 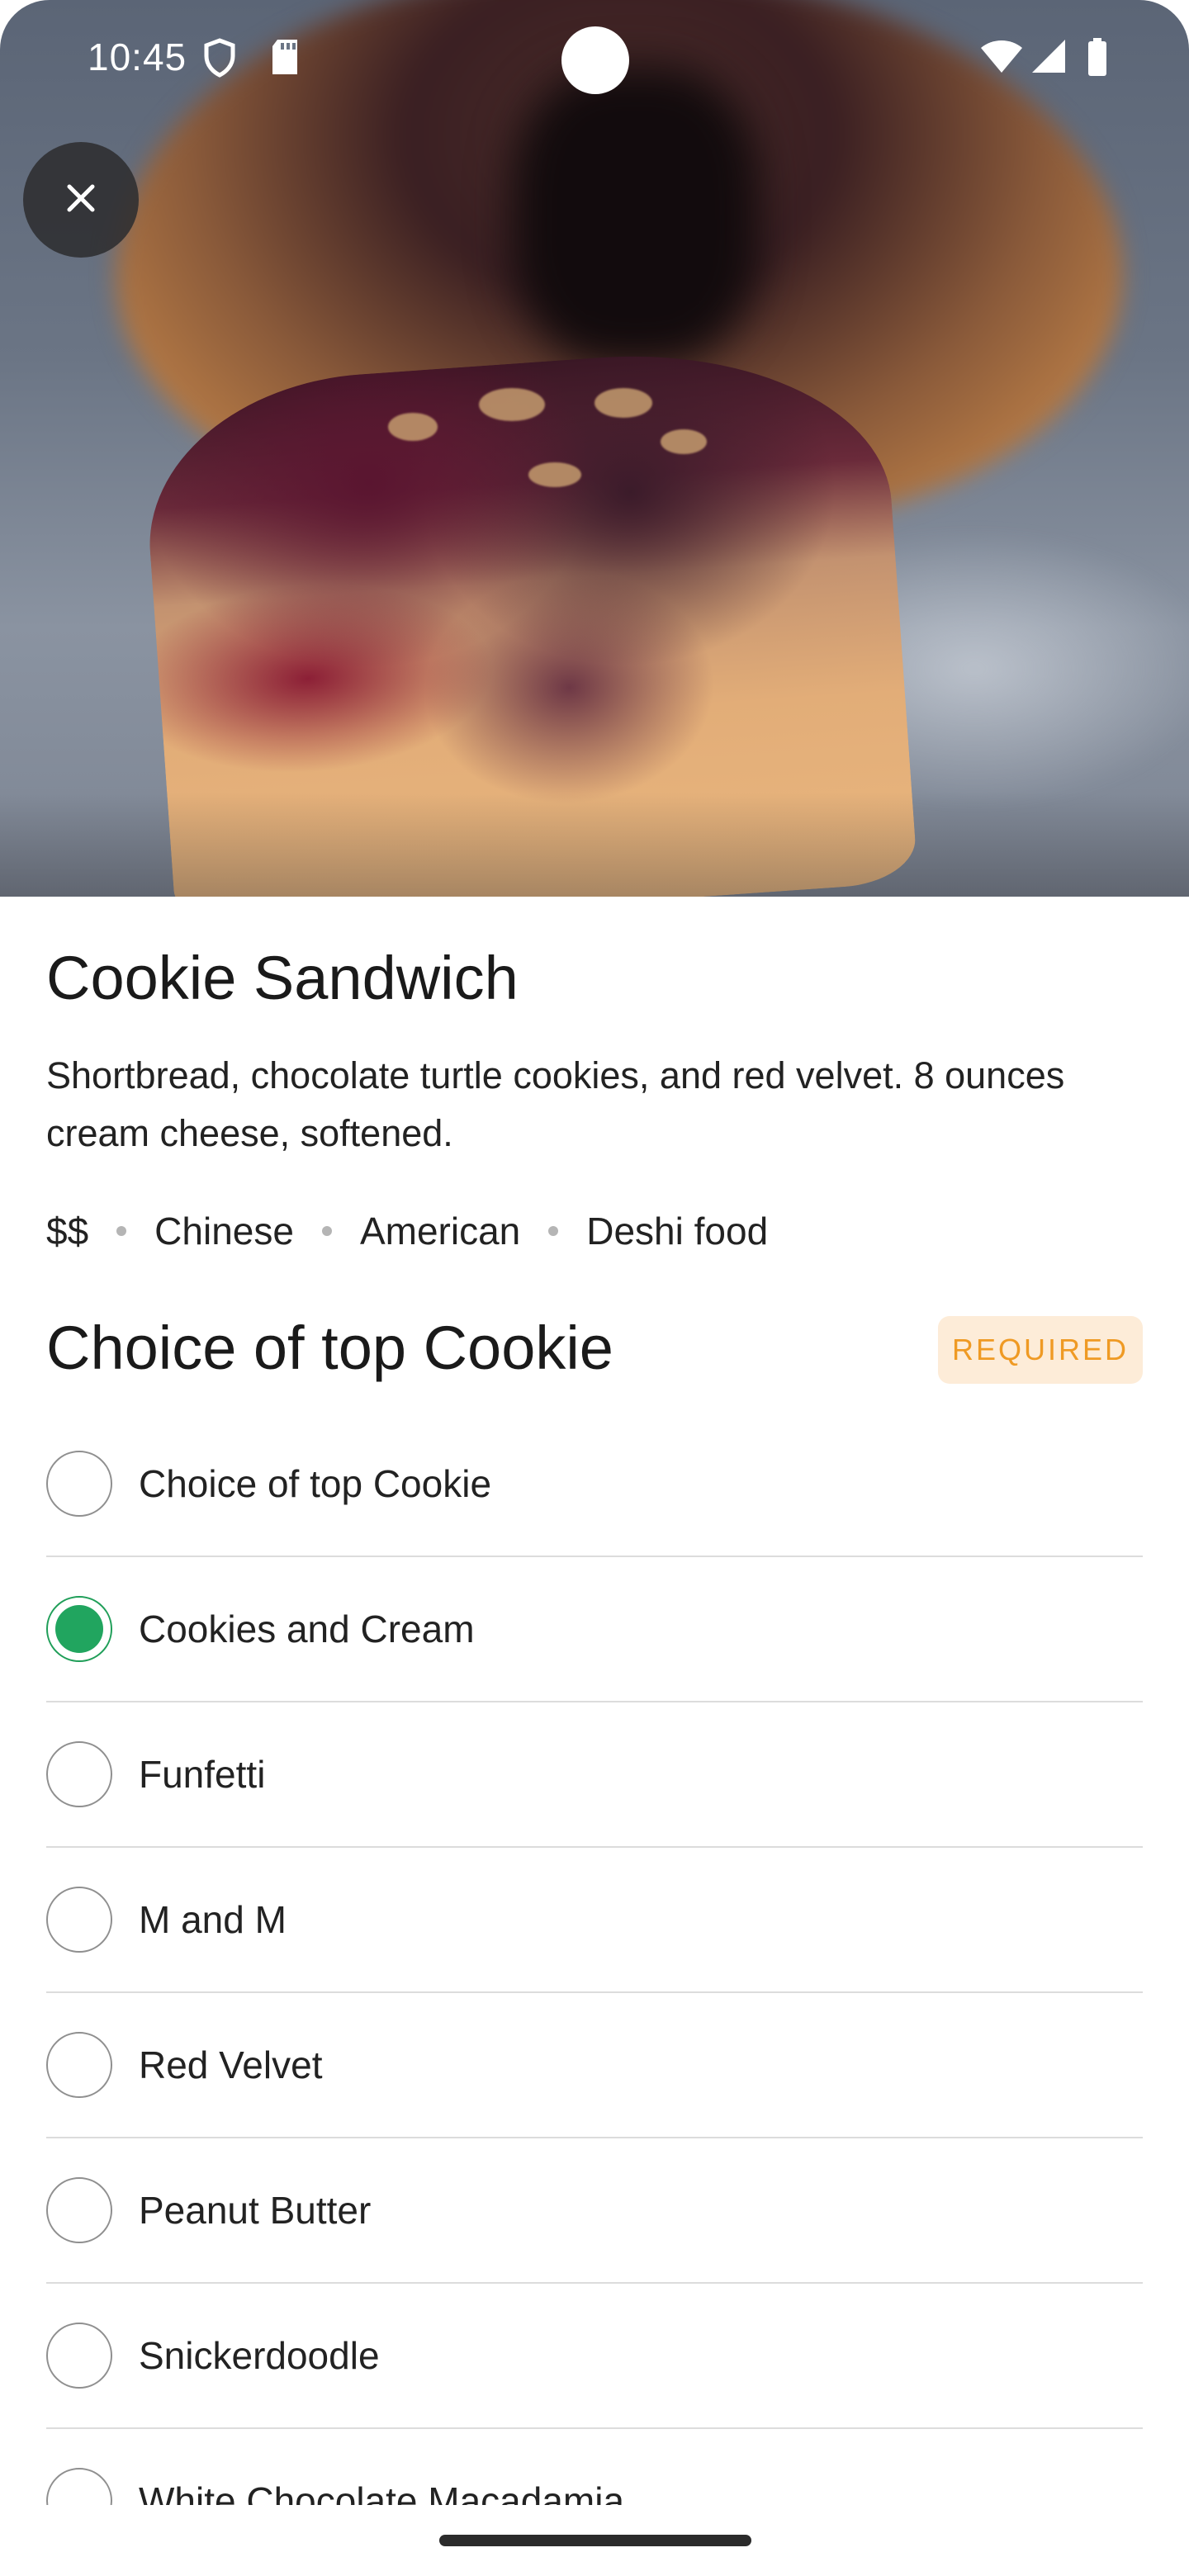 What do you see at coordinates (202, 1774) in the screenshot?
I see `option-label: Funfetti` at bounding box center [202, 1774].